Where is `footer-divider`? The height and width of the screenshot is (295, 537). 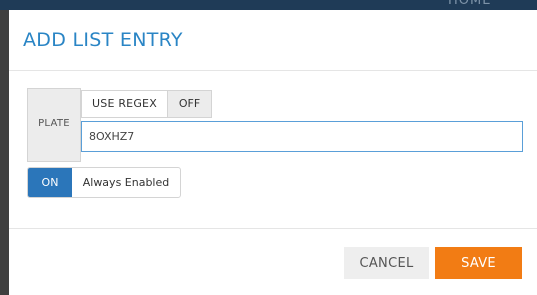
footer-divider is located at coordinates (273, 228).